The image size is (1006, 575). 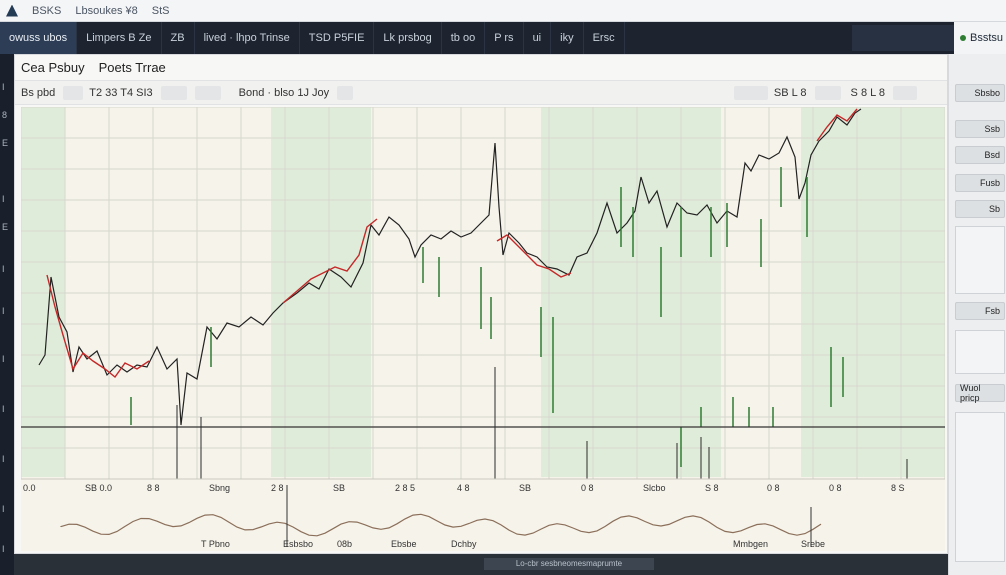 I want to click on x-axis-bottom-label: 08b, so click(x=344, y=544).